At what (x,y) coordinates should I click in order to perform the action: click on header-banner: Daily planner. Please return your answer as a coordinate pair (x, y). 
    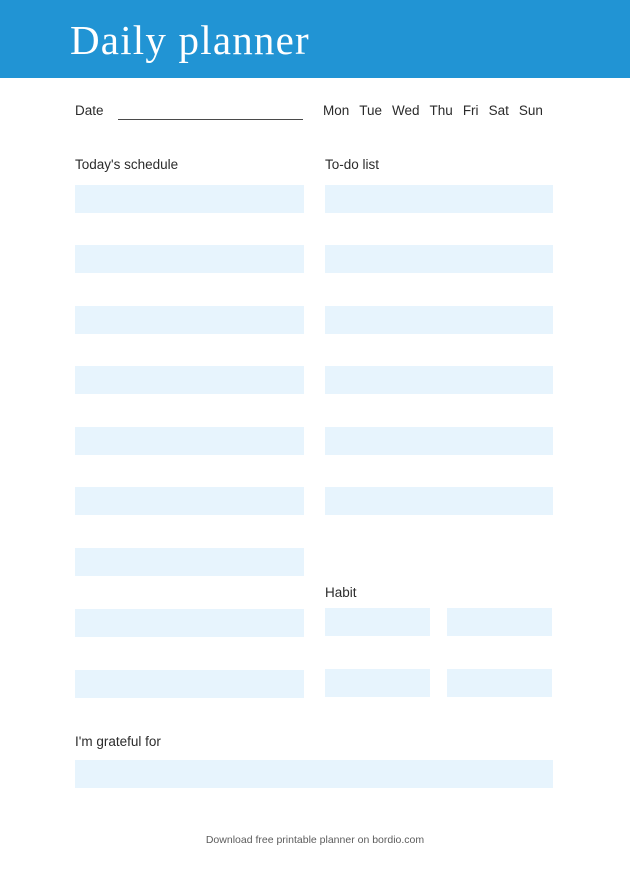
    Looking at the image, I should click on (315, 39).